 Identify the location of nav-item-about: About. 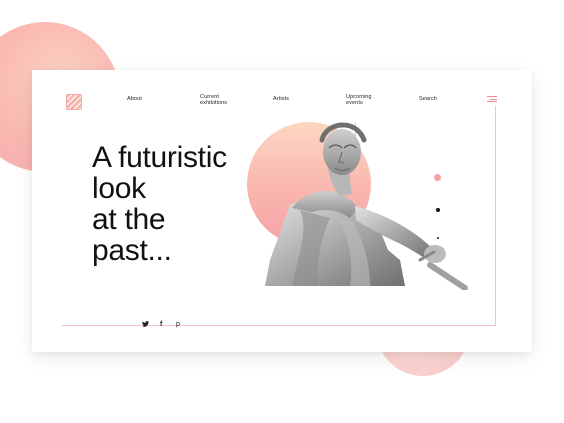
(134, 99).